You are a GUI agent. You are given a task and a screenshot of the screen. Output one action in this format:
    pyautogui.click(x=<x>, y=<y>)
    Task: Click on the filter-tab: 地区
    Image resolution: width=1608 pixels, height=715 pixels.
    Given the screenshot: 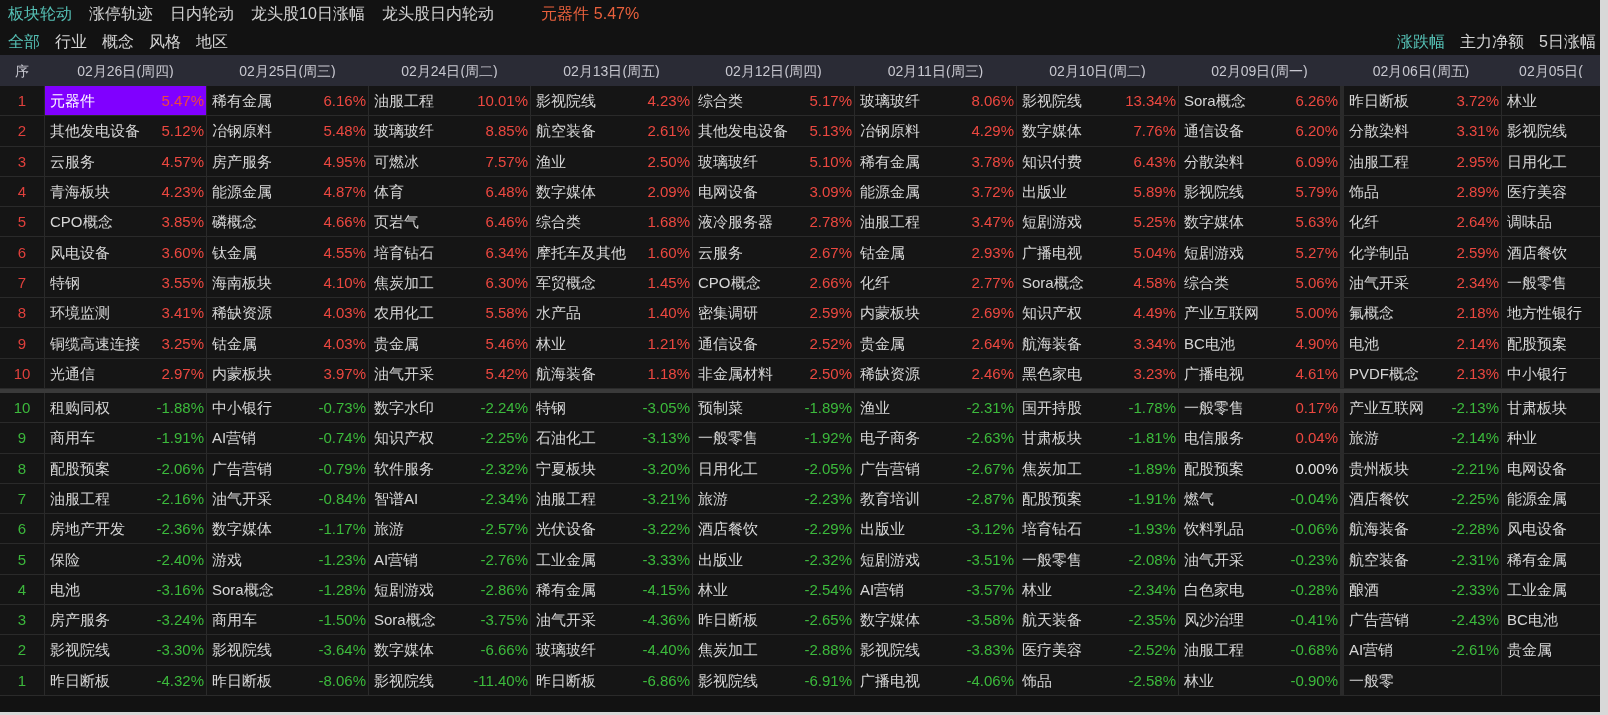 What is the action you would take?
    pyautogui.click(x=212, y=41)
    